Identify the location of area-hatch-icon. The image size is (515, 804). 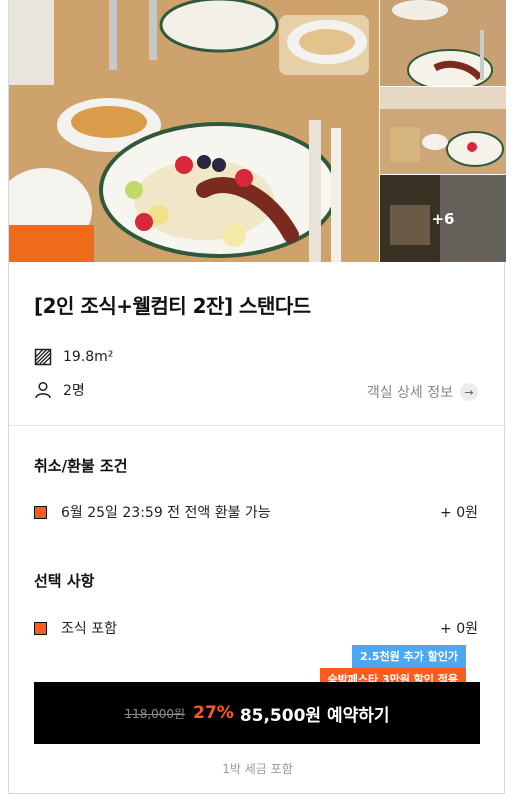
(43, 357).